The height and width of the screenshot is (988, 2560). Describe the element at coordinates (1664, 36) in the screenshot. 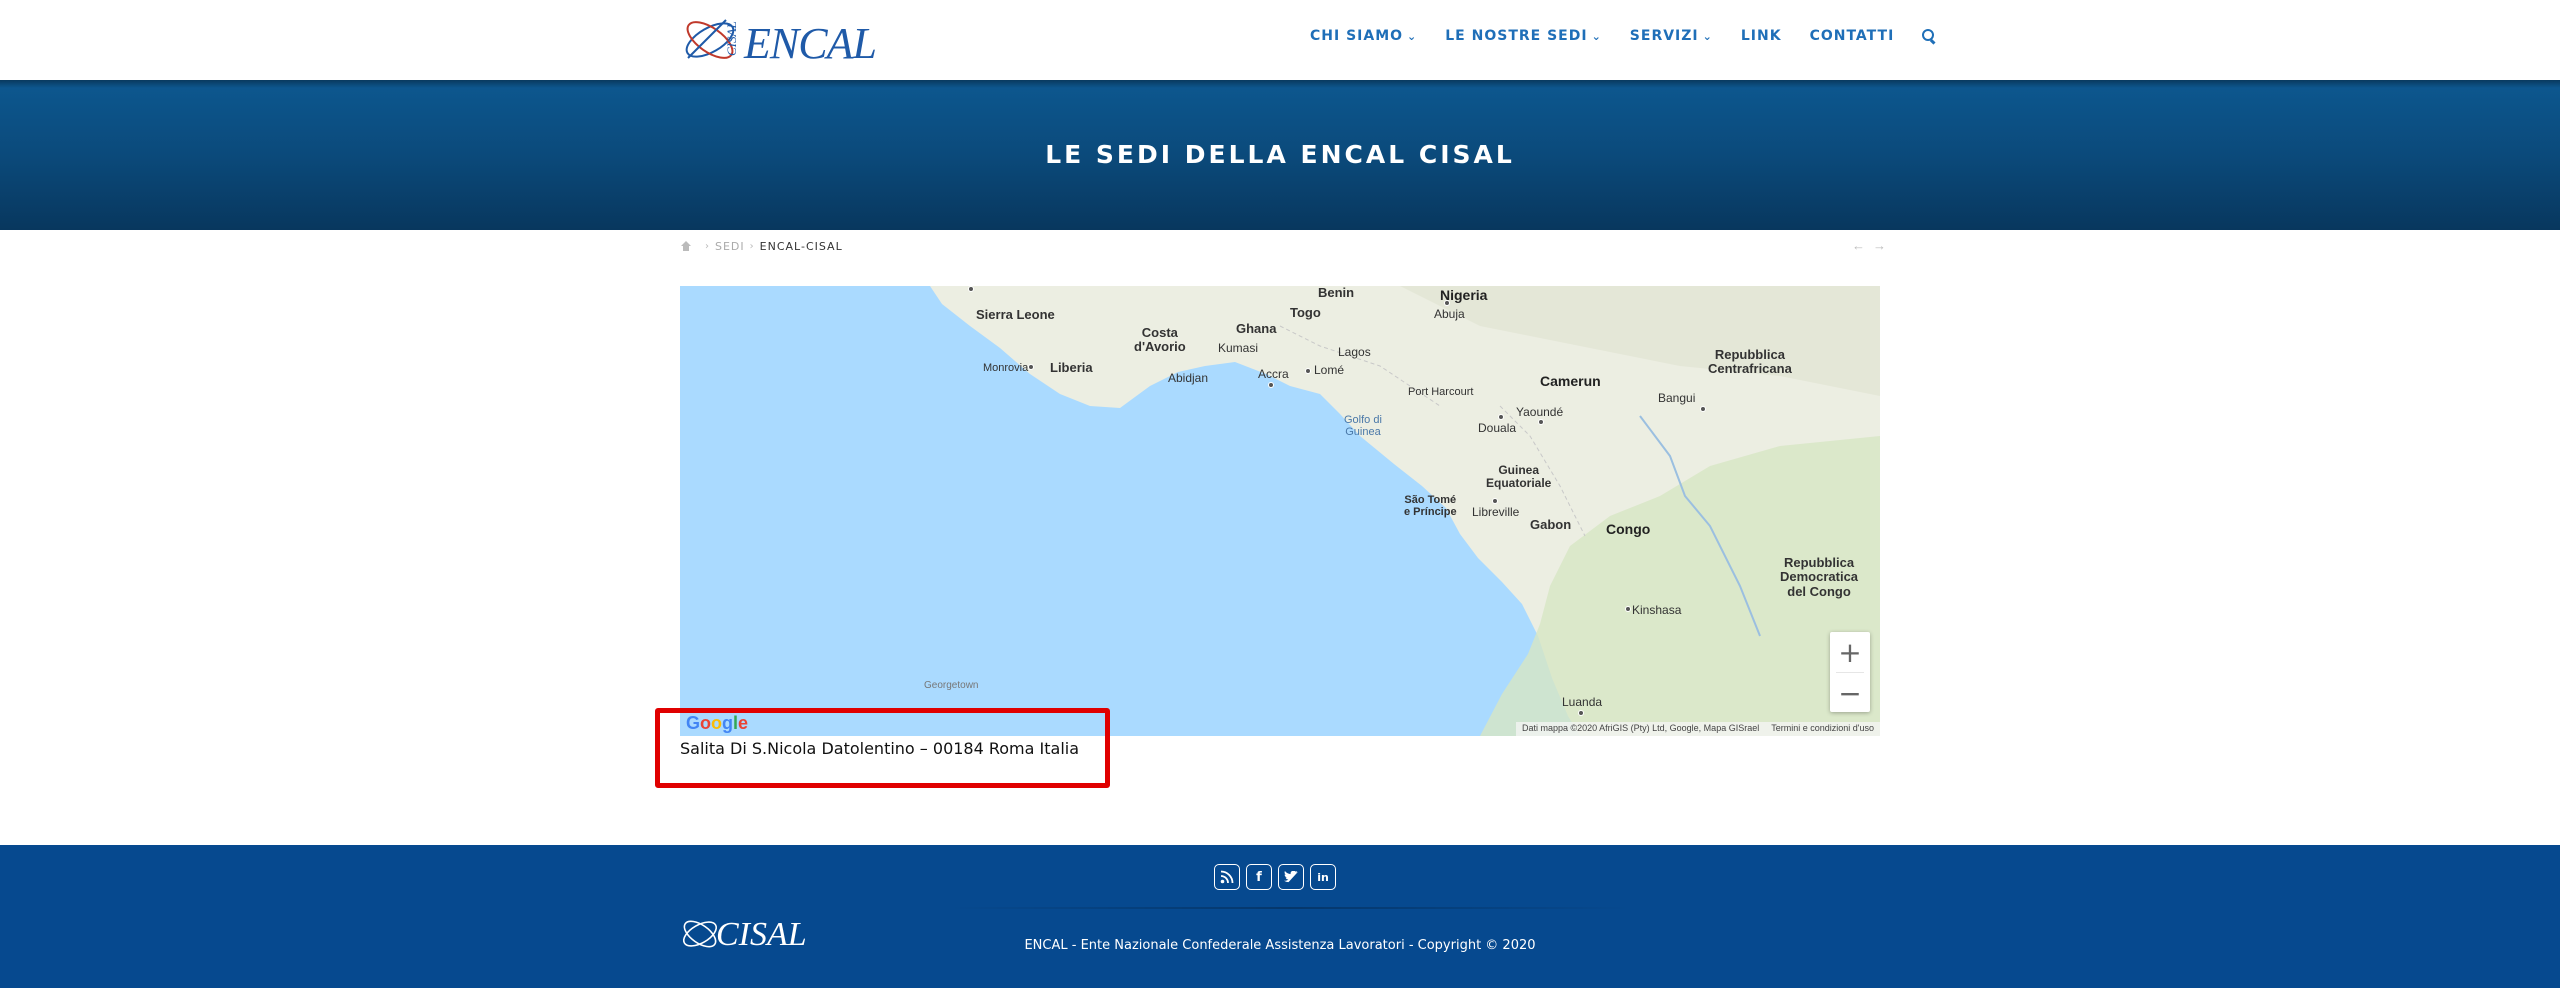

I see `nav-label: SERVIZI` at that location.